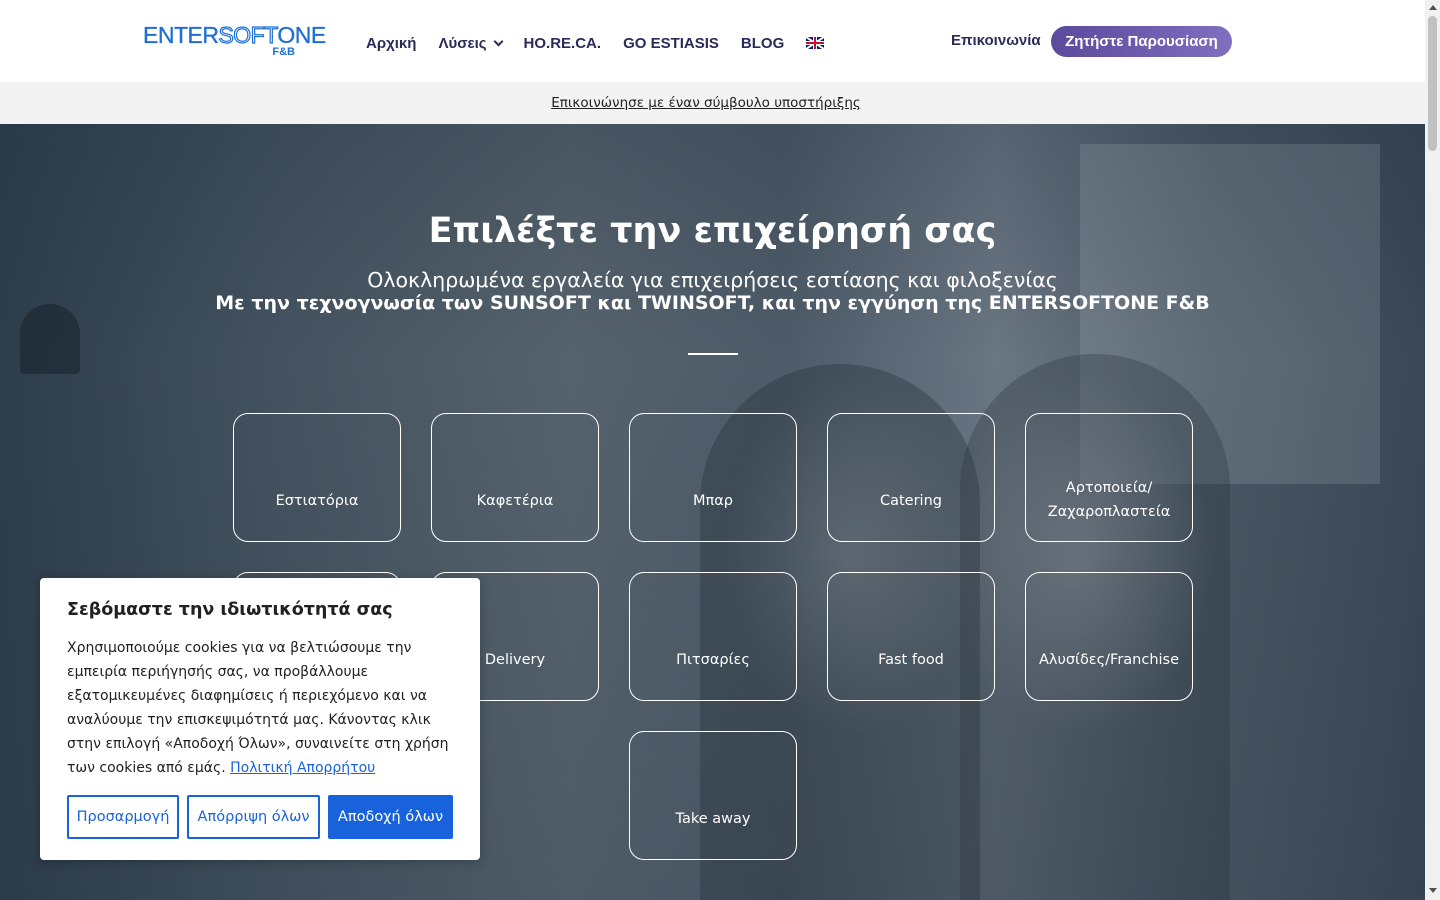  Describe the element at coordinates (470, 43) in the screenshot. I see `nav-item-solutions: Λύσεις` at that location.